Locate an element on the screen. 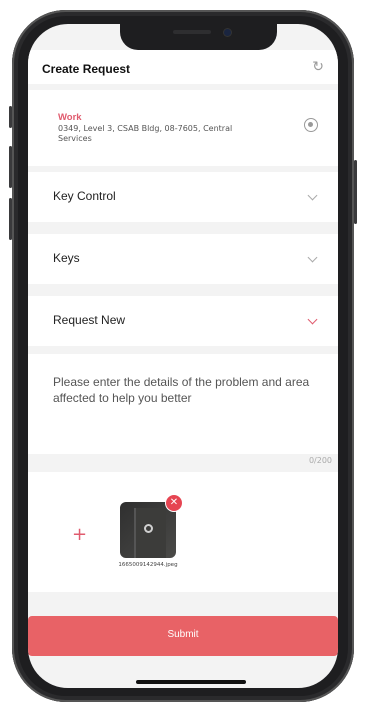 Image resolution: width=366 pixels, height=714 pixels. request-type-dropdown-label: Request New is located at coordinates (89, 320).